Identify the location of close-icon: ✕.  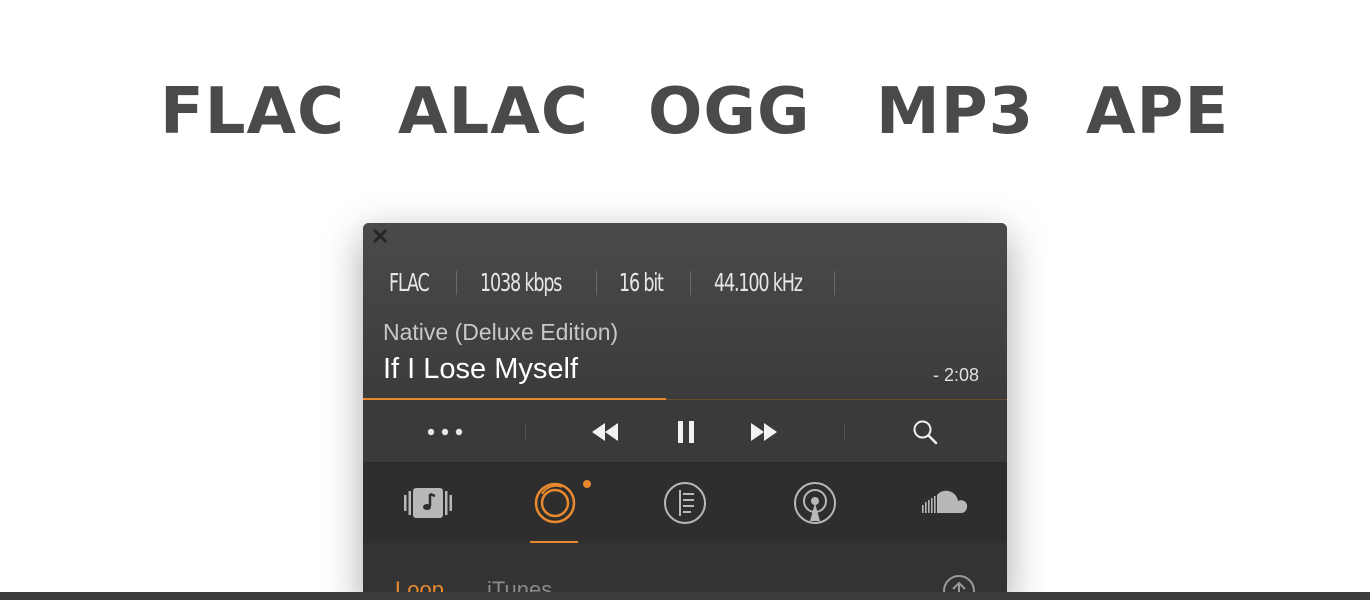
(380, 237).